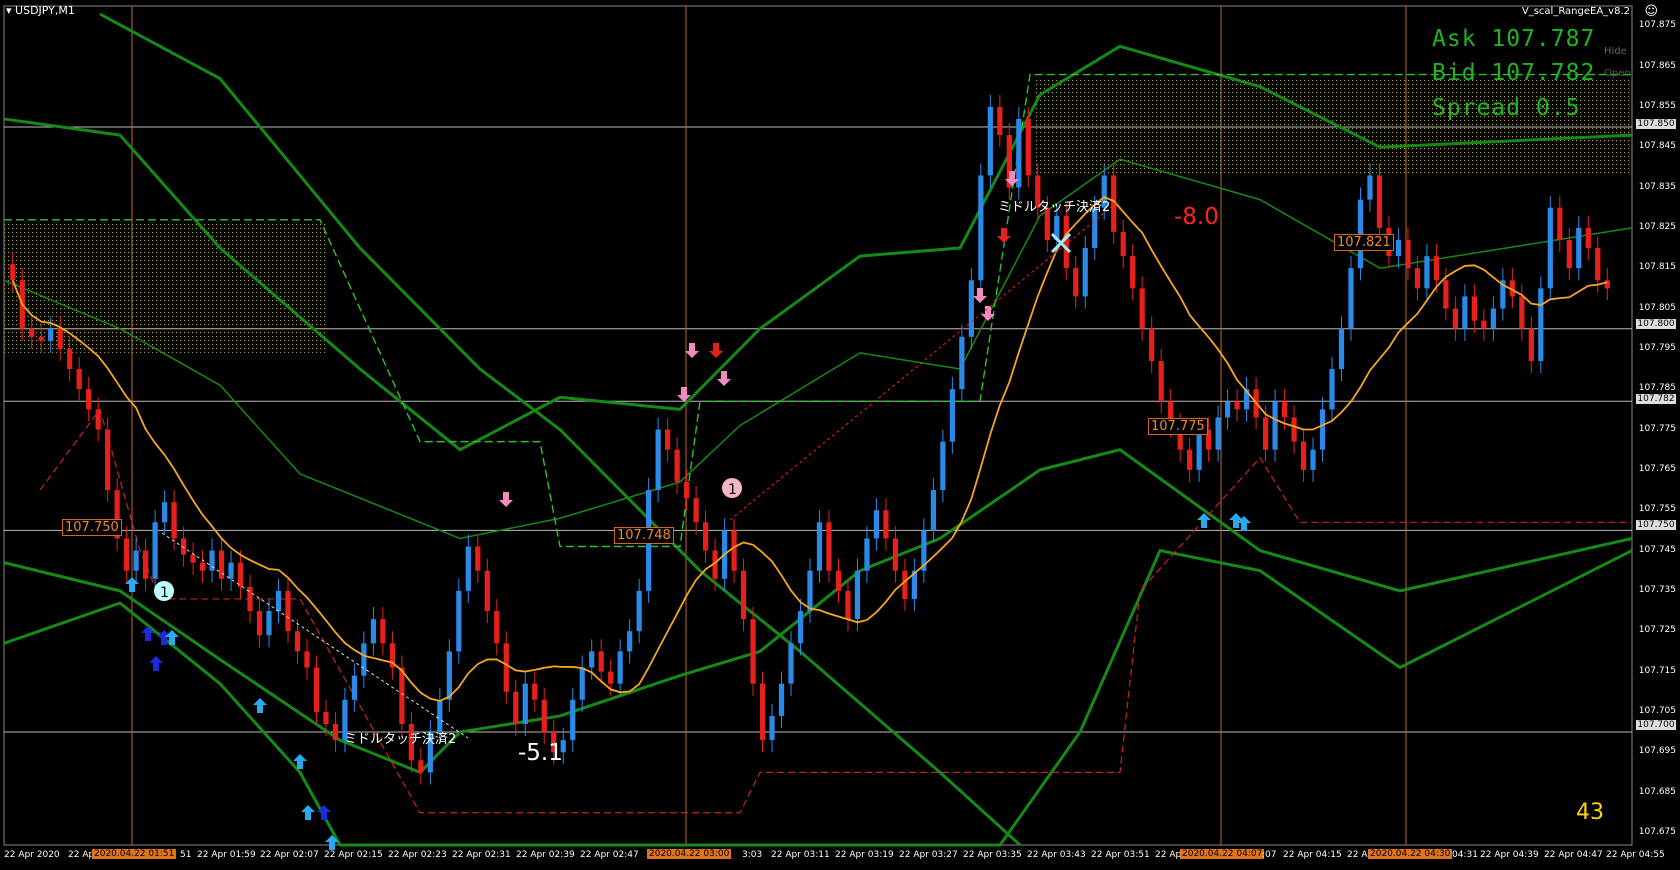 This screenshot has width=1680, height=870. I want to click on entry-marker-1-number: 1, so click(164, 593).